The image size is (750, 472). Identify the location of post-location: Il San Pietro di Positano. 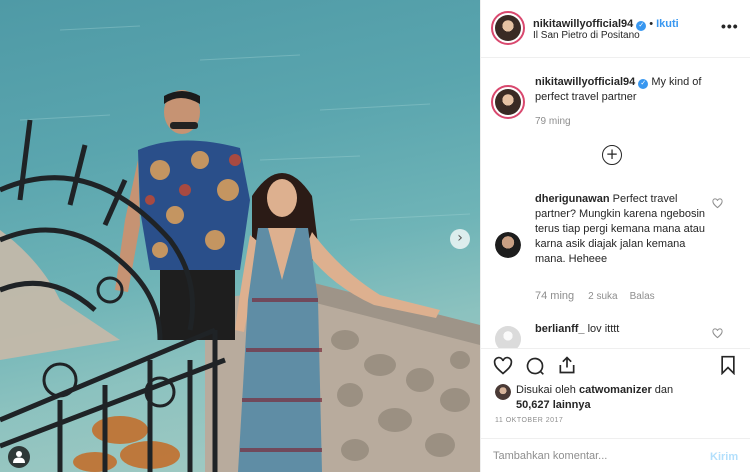
(586, 35).